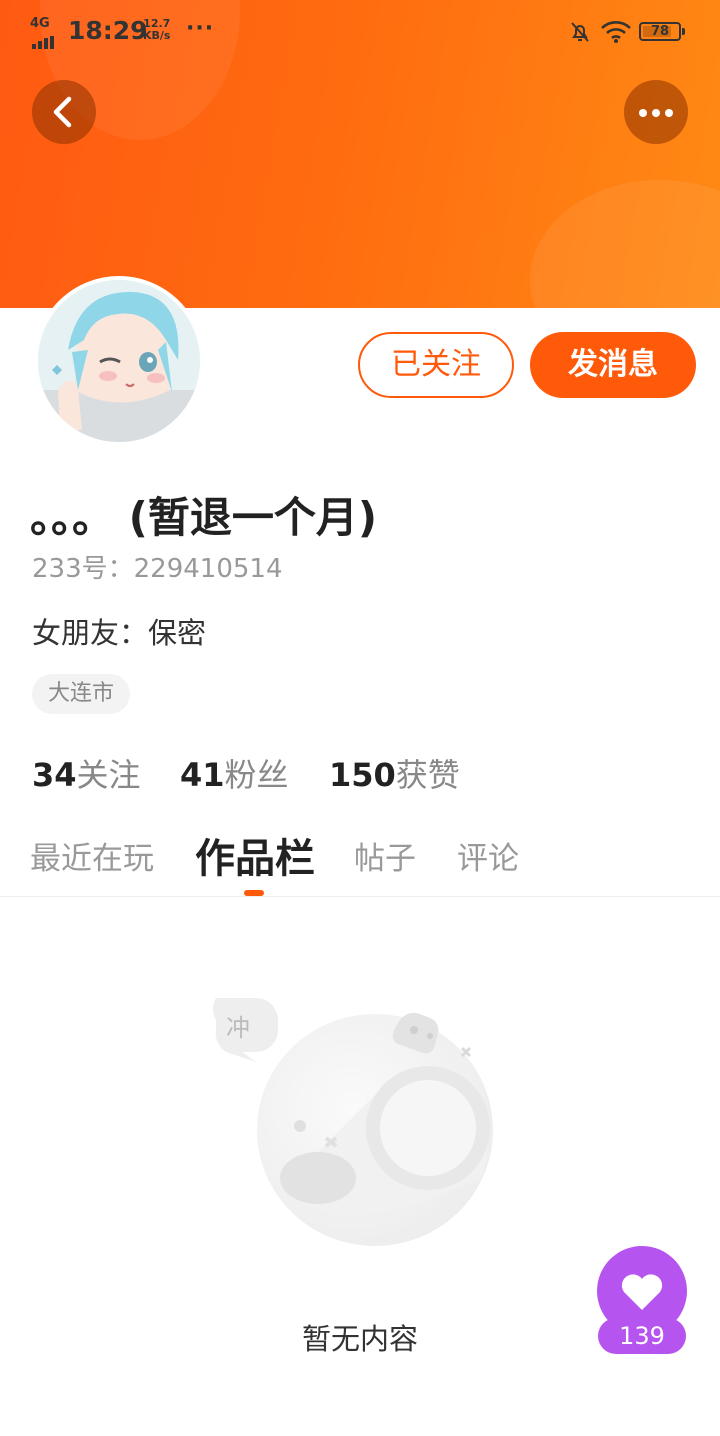 This screenshot has height=1436, width=720. I want to click on tab-comments: 评论, so click(488, 855).